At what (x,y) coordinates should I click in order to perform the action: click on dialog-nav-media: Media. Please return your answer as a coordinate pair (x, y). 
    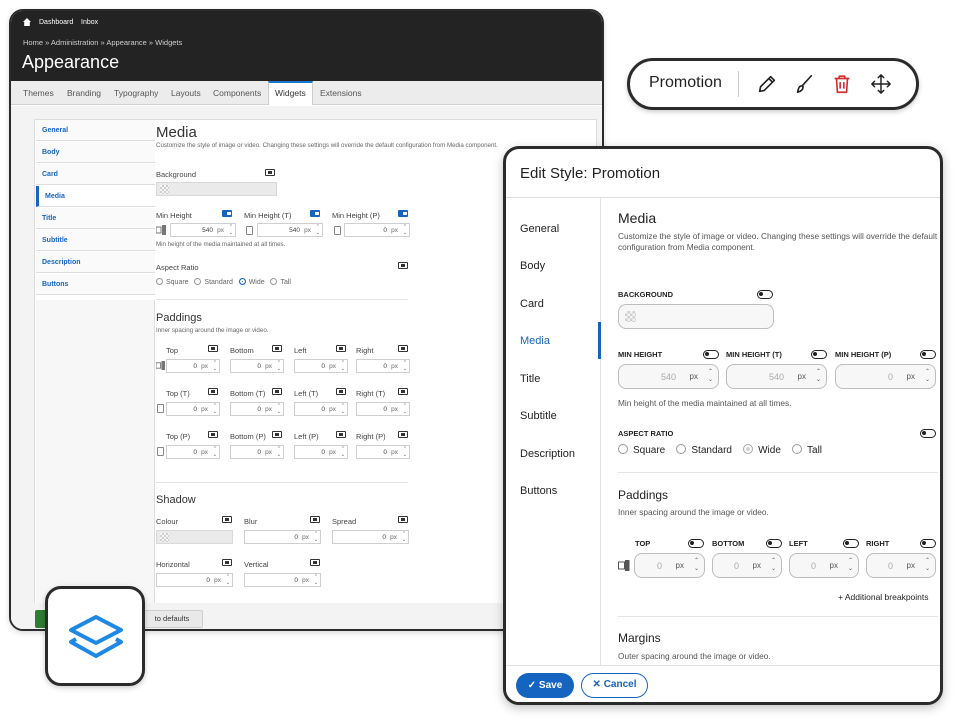
    Looking at the image, I should click on (535, 341).